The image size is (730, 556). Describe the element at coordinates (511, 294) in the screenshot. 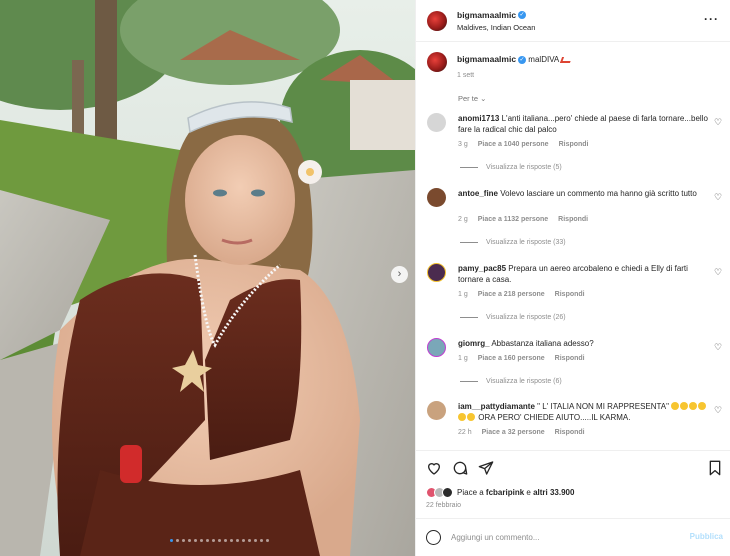

I see `comment-likes: Piace a 218 persone` at that location.